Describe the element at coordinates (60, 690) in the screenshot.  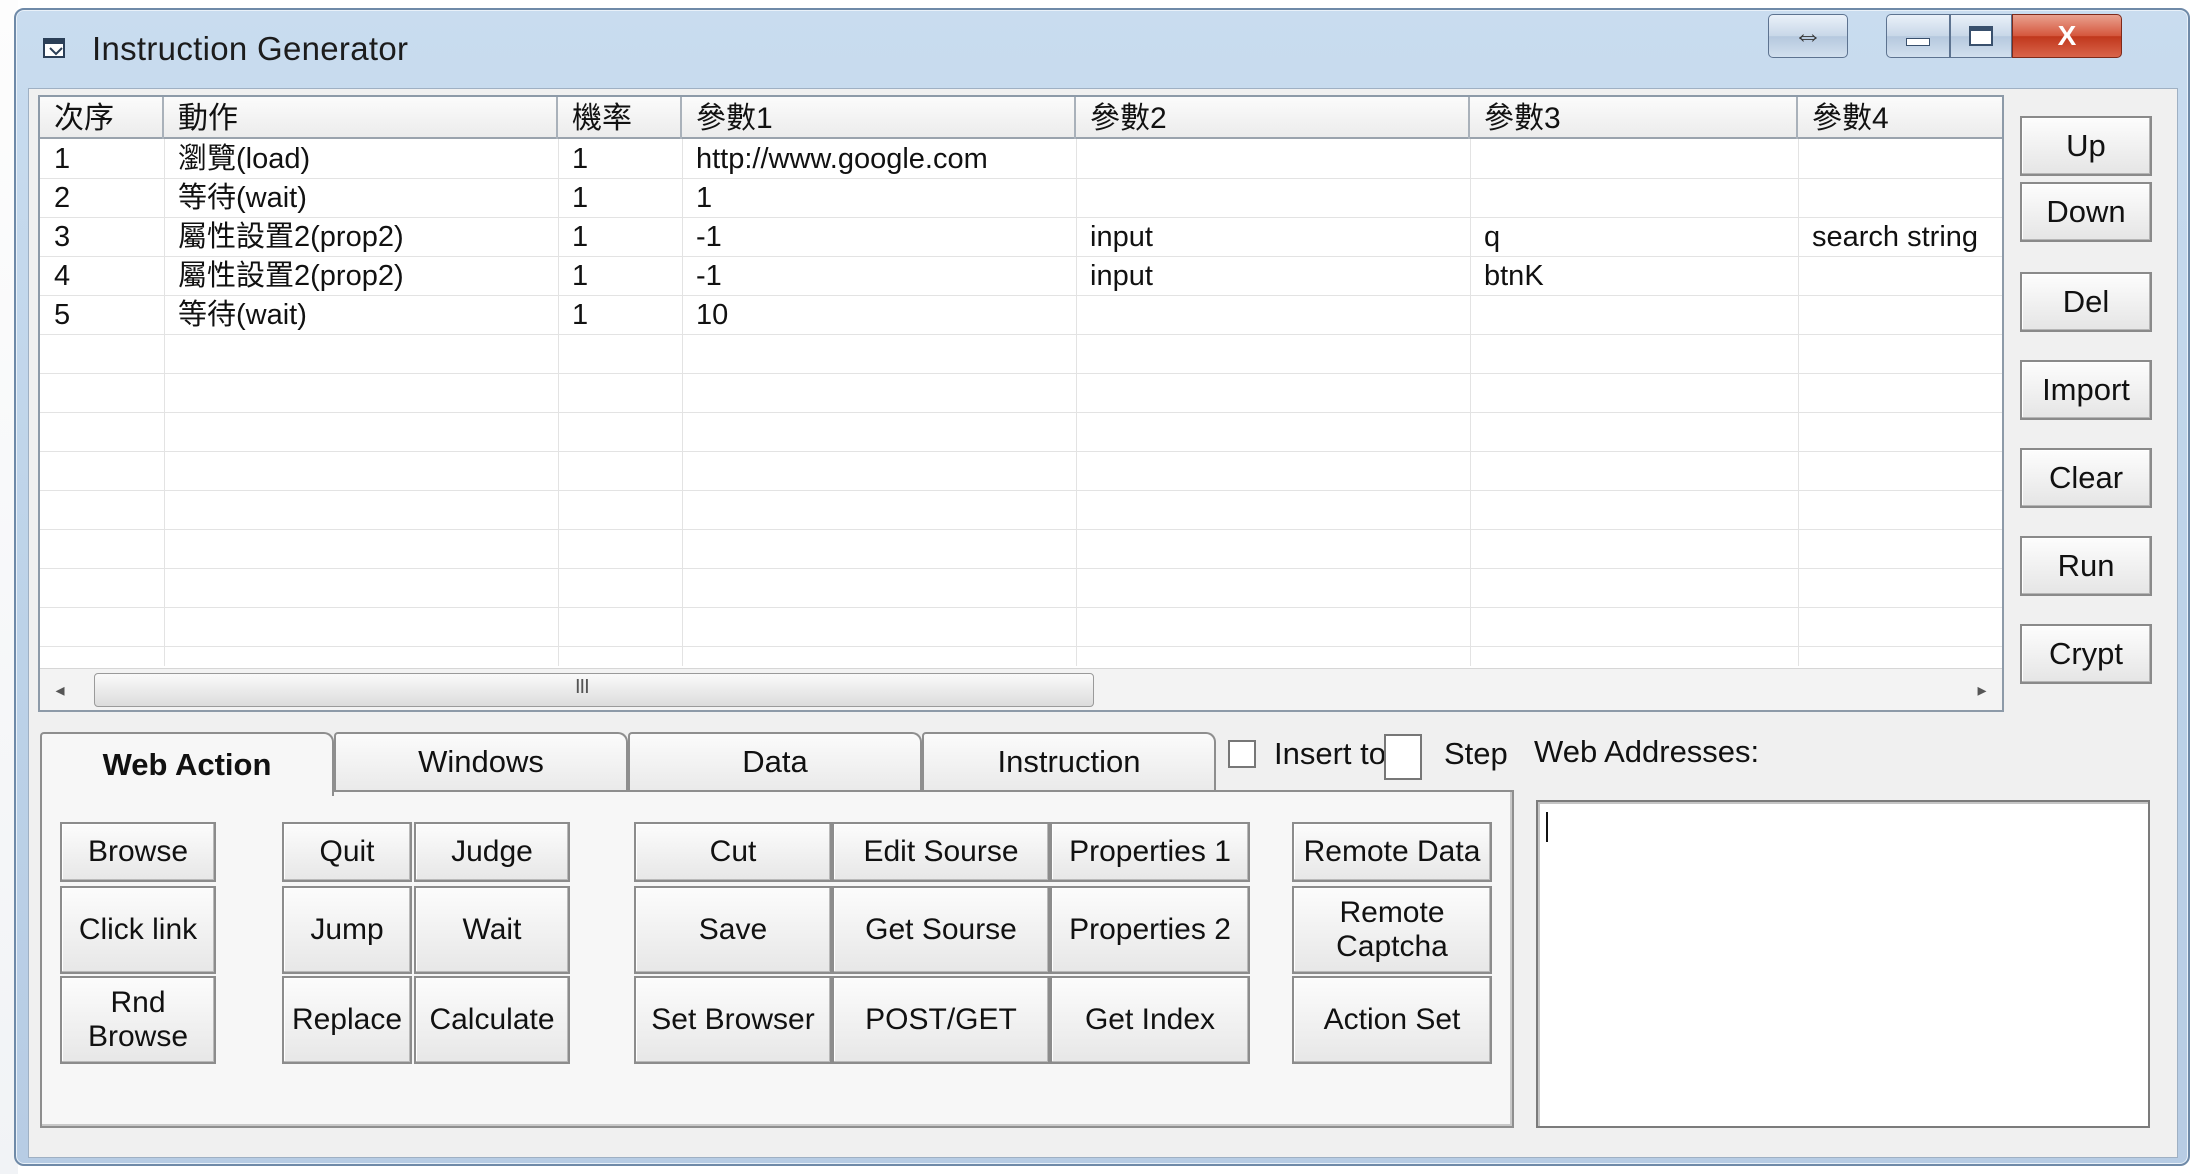
I see `scroll-left-arrow-icon: ◂` at that location.